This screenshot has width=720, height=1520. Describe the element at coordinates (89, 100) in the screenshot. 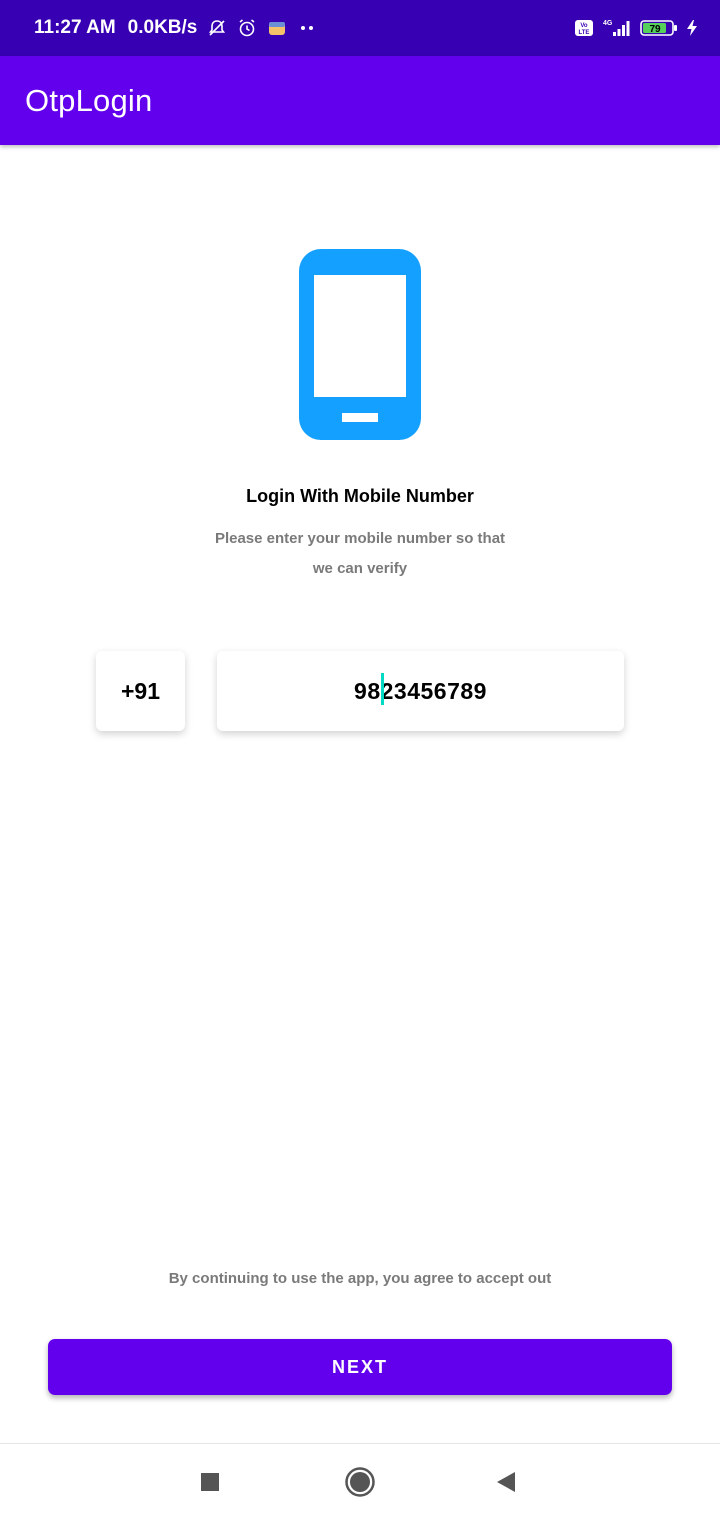

I see `app-title: OtpLogin` at that location.